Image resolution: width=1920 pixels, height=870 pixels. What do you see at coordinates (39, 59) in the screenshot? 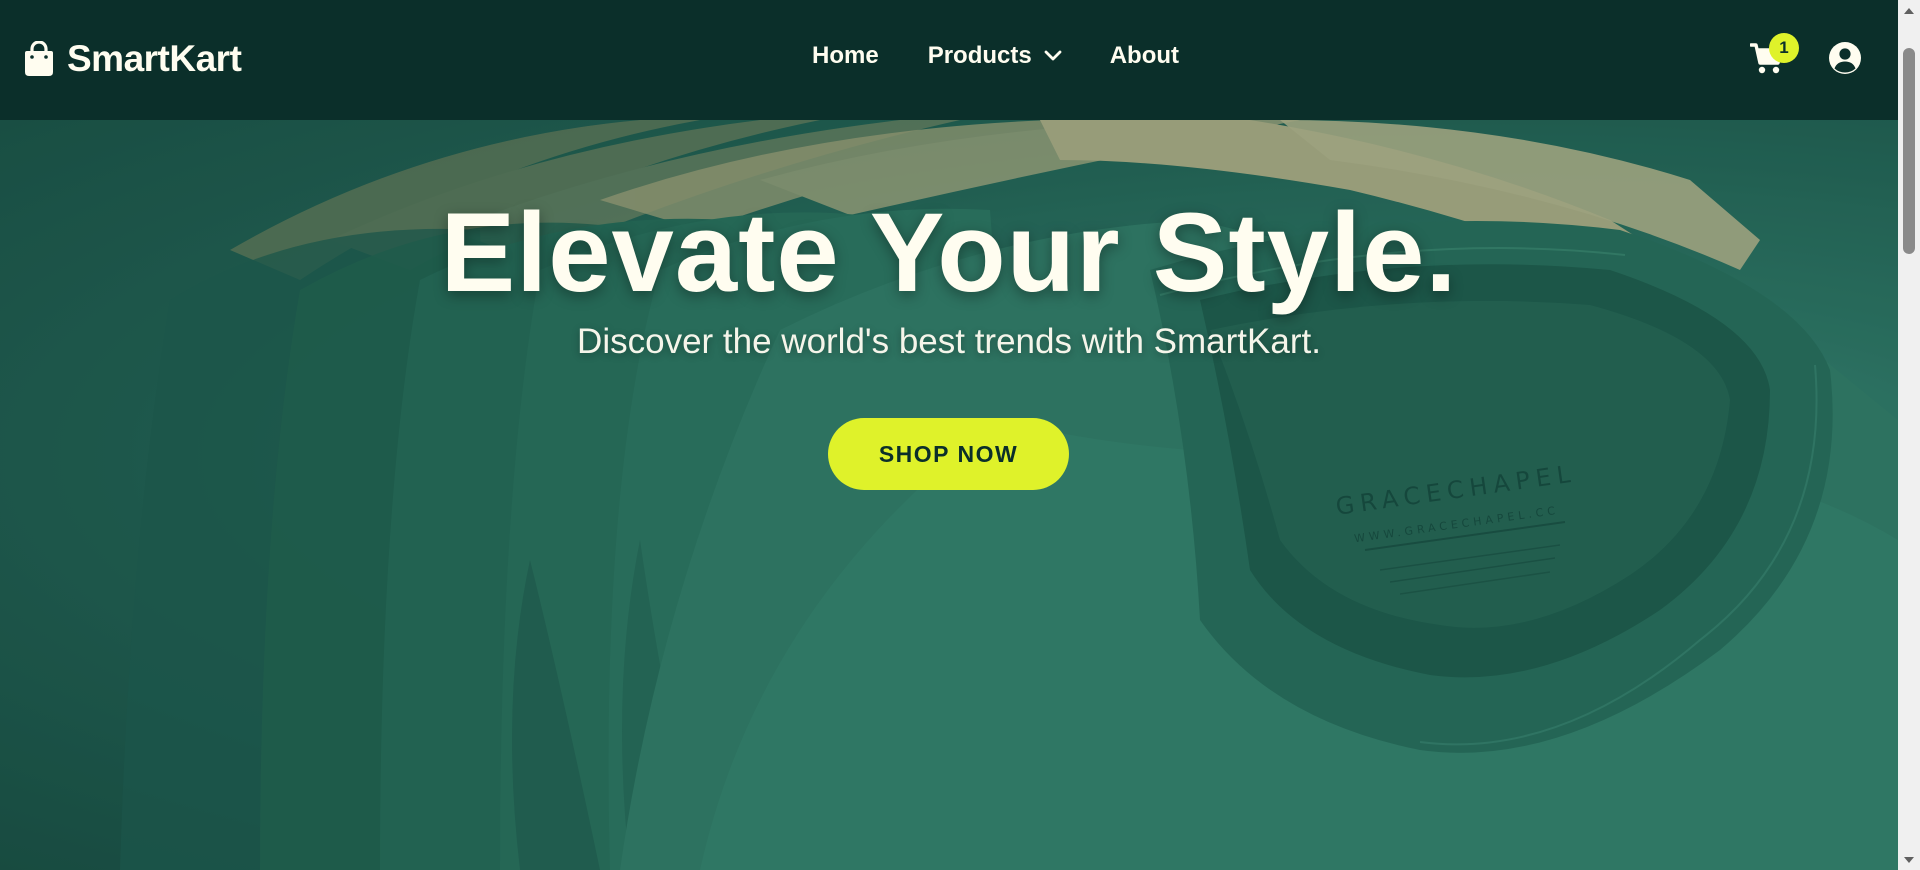
I see `shopping-bag-icon` at bounding box center [39, 59].